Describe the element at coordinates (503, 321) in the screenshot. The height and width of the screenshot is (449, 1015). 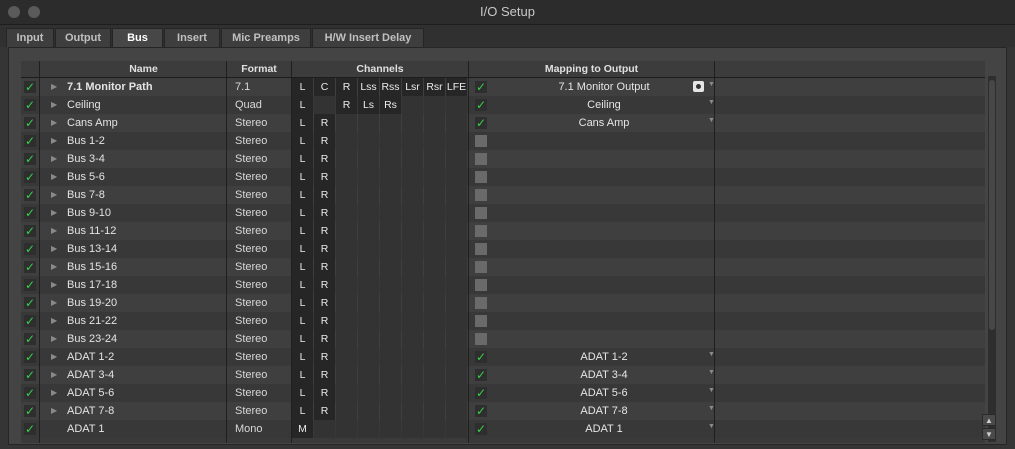
I see `table-row: ✓ ▶ Bus 21-22 StereoLR ✓` at that location.